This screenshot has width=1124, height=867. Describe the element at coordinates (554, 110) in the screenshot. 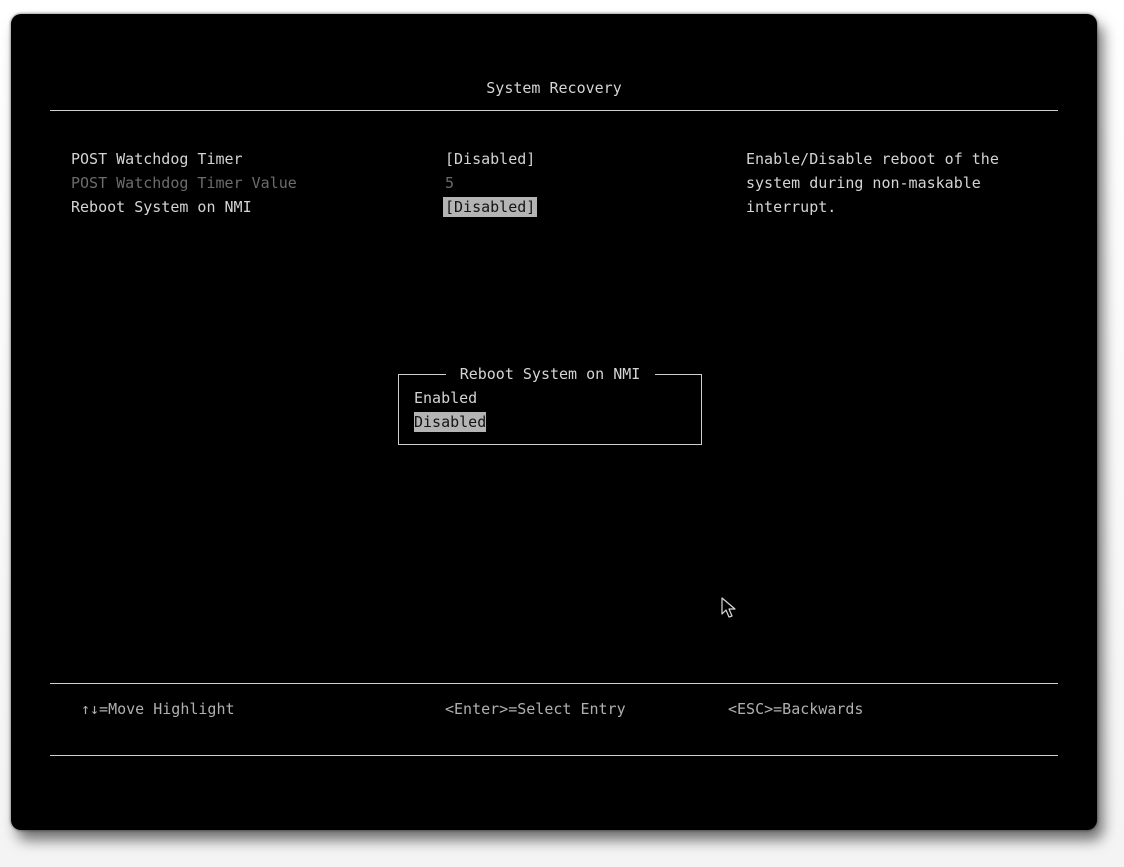

I see `header-divider` at that location.